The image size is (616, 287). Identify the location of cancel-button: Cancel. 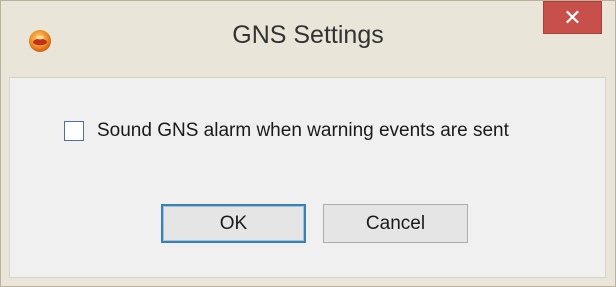
(395, 223).